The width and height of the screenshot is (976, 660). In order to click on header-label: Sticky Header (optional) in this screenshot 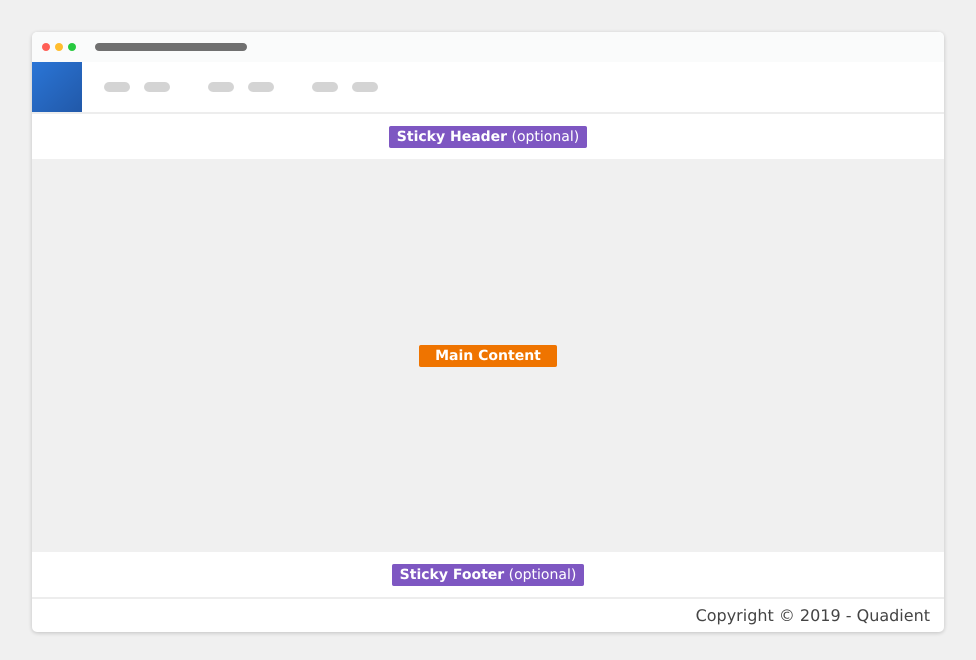, I will do `click(488, 137)`.